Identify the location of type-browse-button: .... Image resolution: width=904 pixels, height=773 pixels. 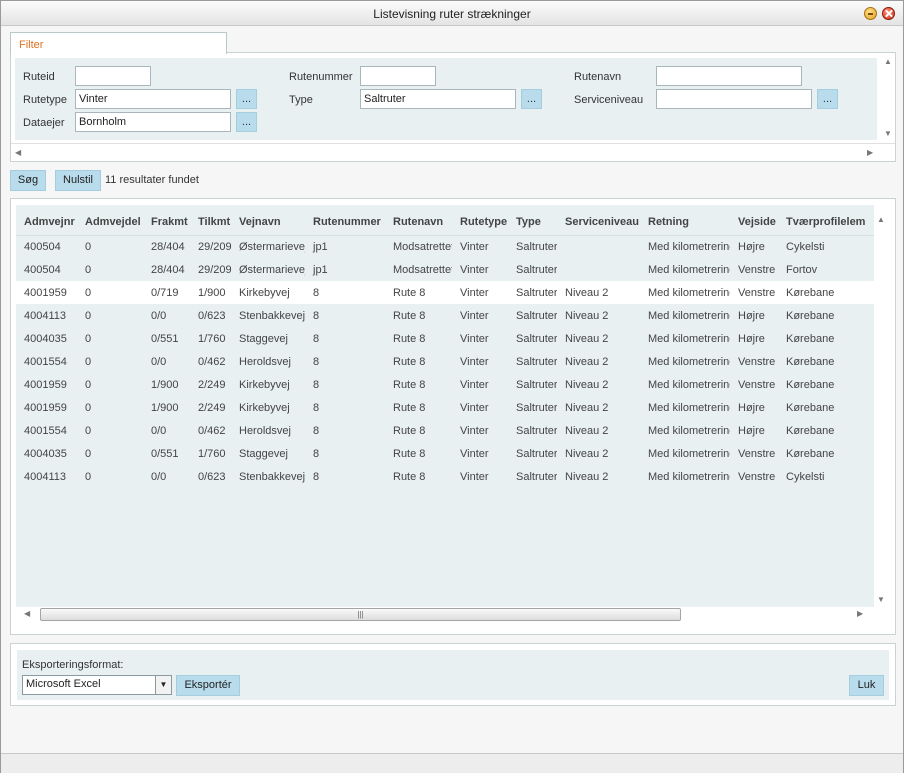
(531, 99).